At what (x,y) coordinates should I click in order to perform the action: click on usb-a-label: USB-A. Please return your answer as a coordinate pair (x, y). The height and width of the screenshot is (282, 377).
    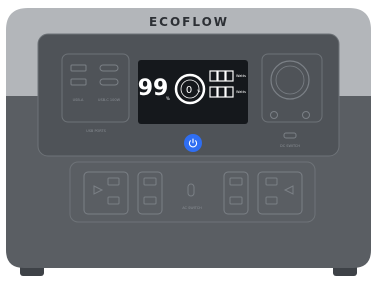
    Looking at the image, I should click on (78, 100).